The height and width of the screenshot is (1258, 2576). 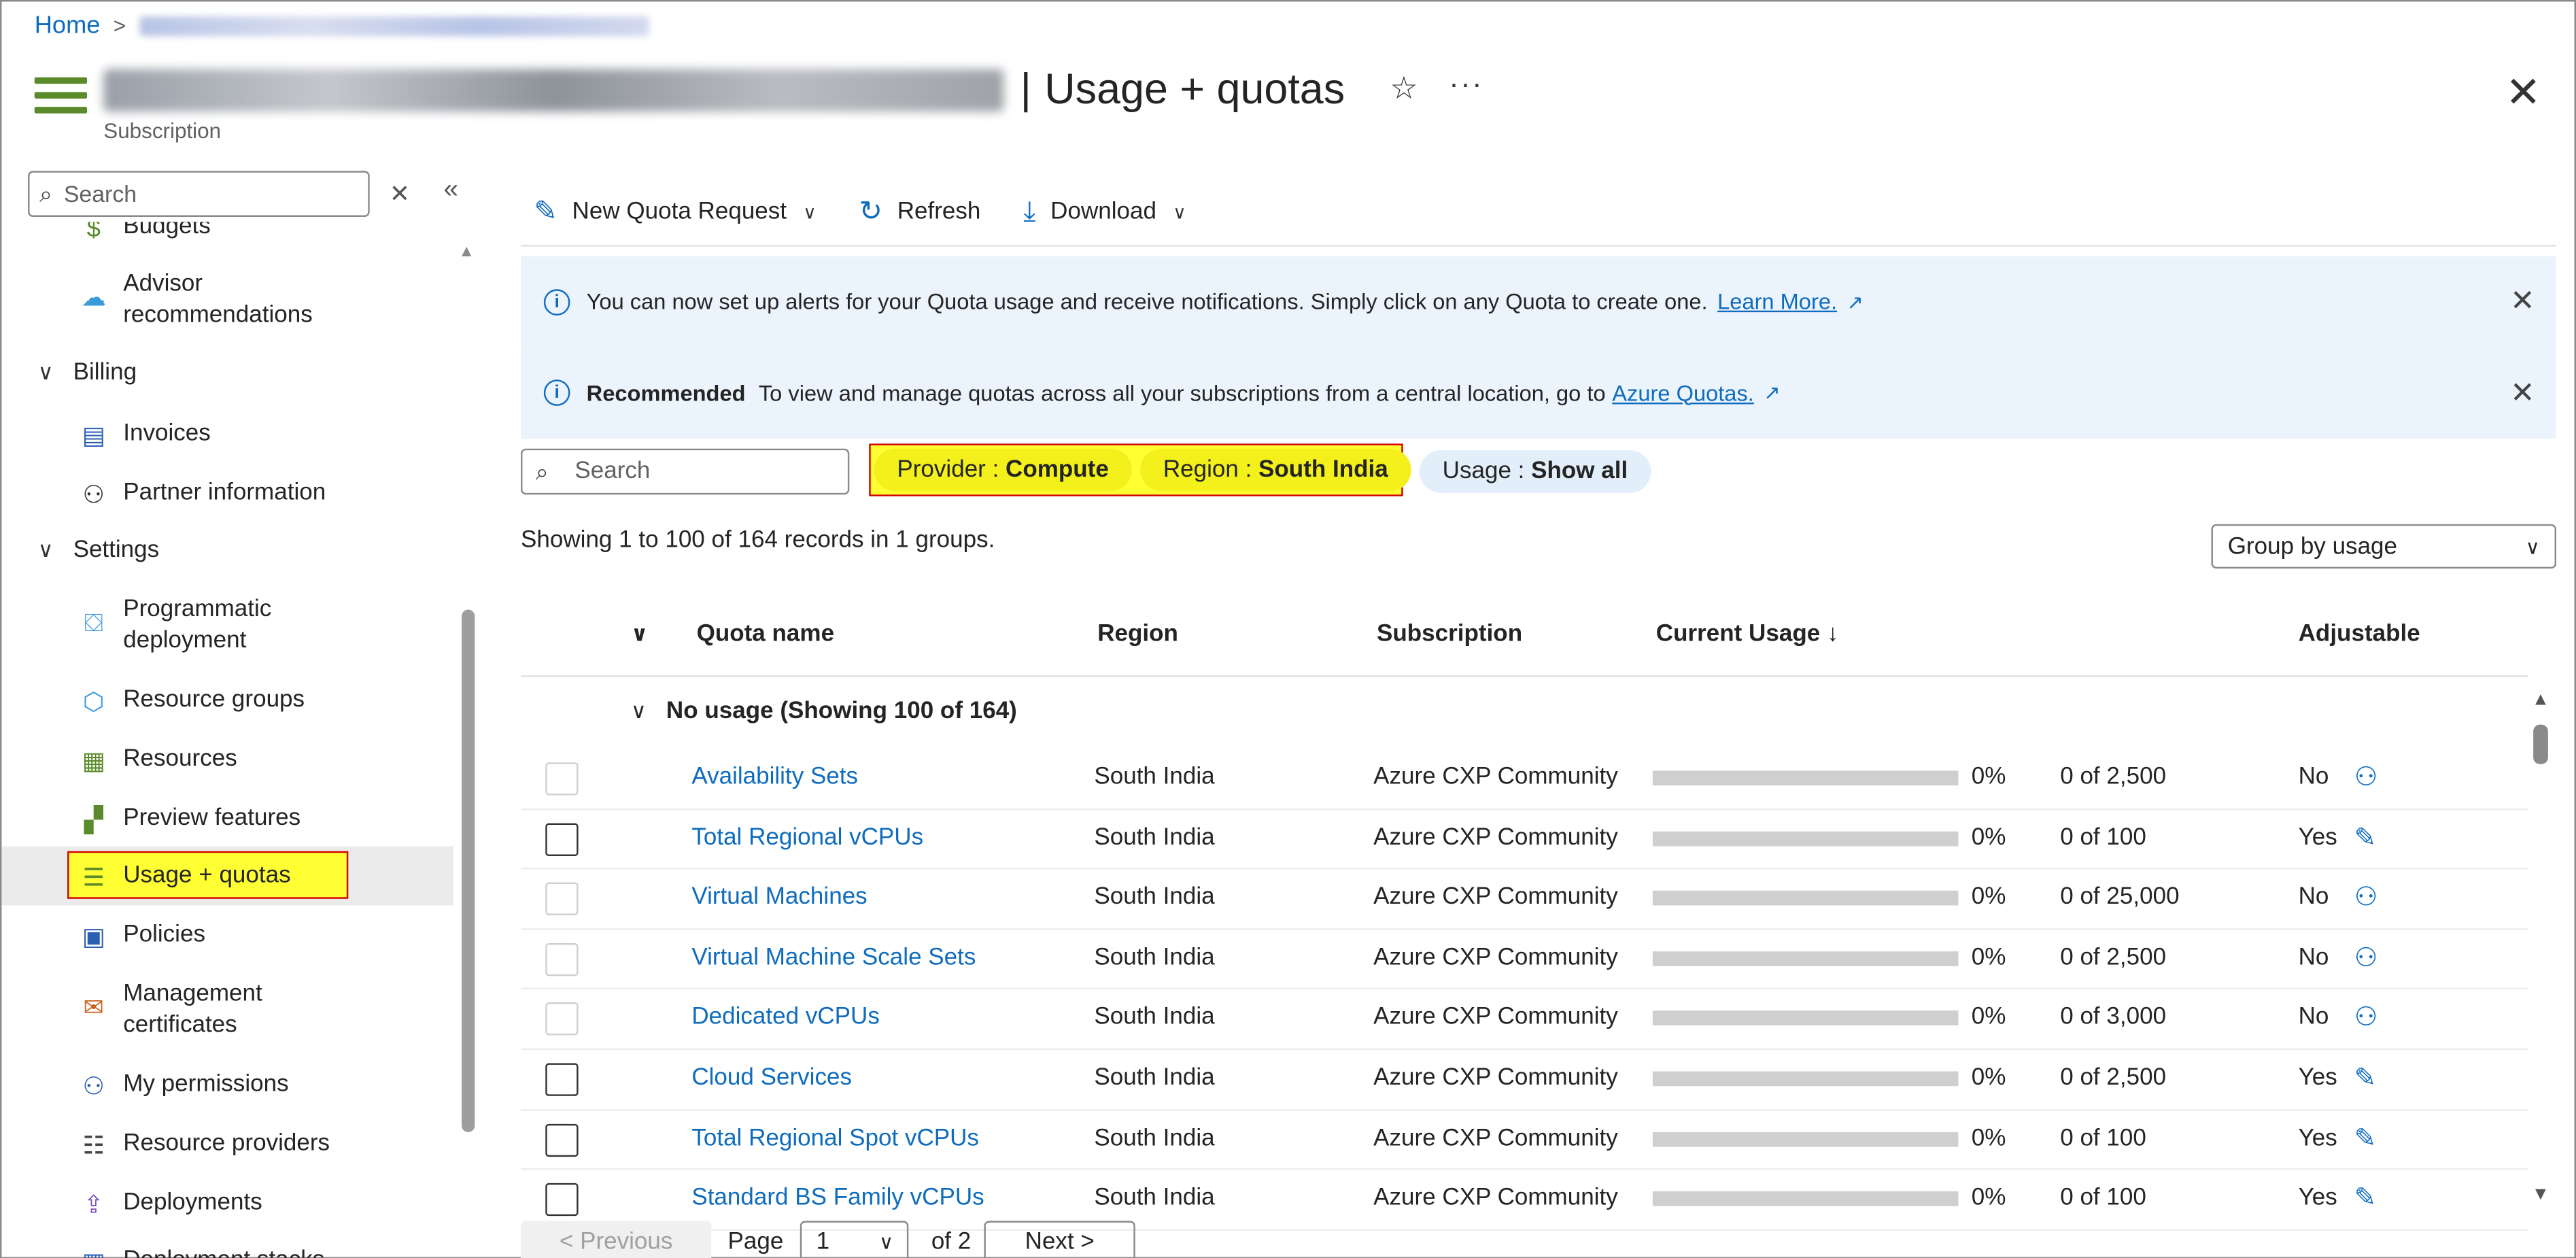 What do you see at coordinates (1404, 90) in the screenshot?
I see `favorite-star-icon: ☆` at bounding box center [1404, 90].